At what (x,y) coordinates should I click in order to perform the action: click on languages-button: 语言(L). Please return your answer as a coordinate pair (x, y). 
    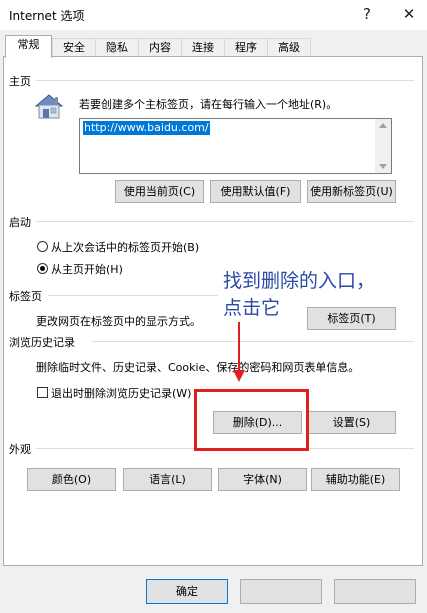
    Looking at the image, I should click on (167, 479).